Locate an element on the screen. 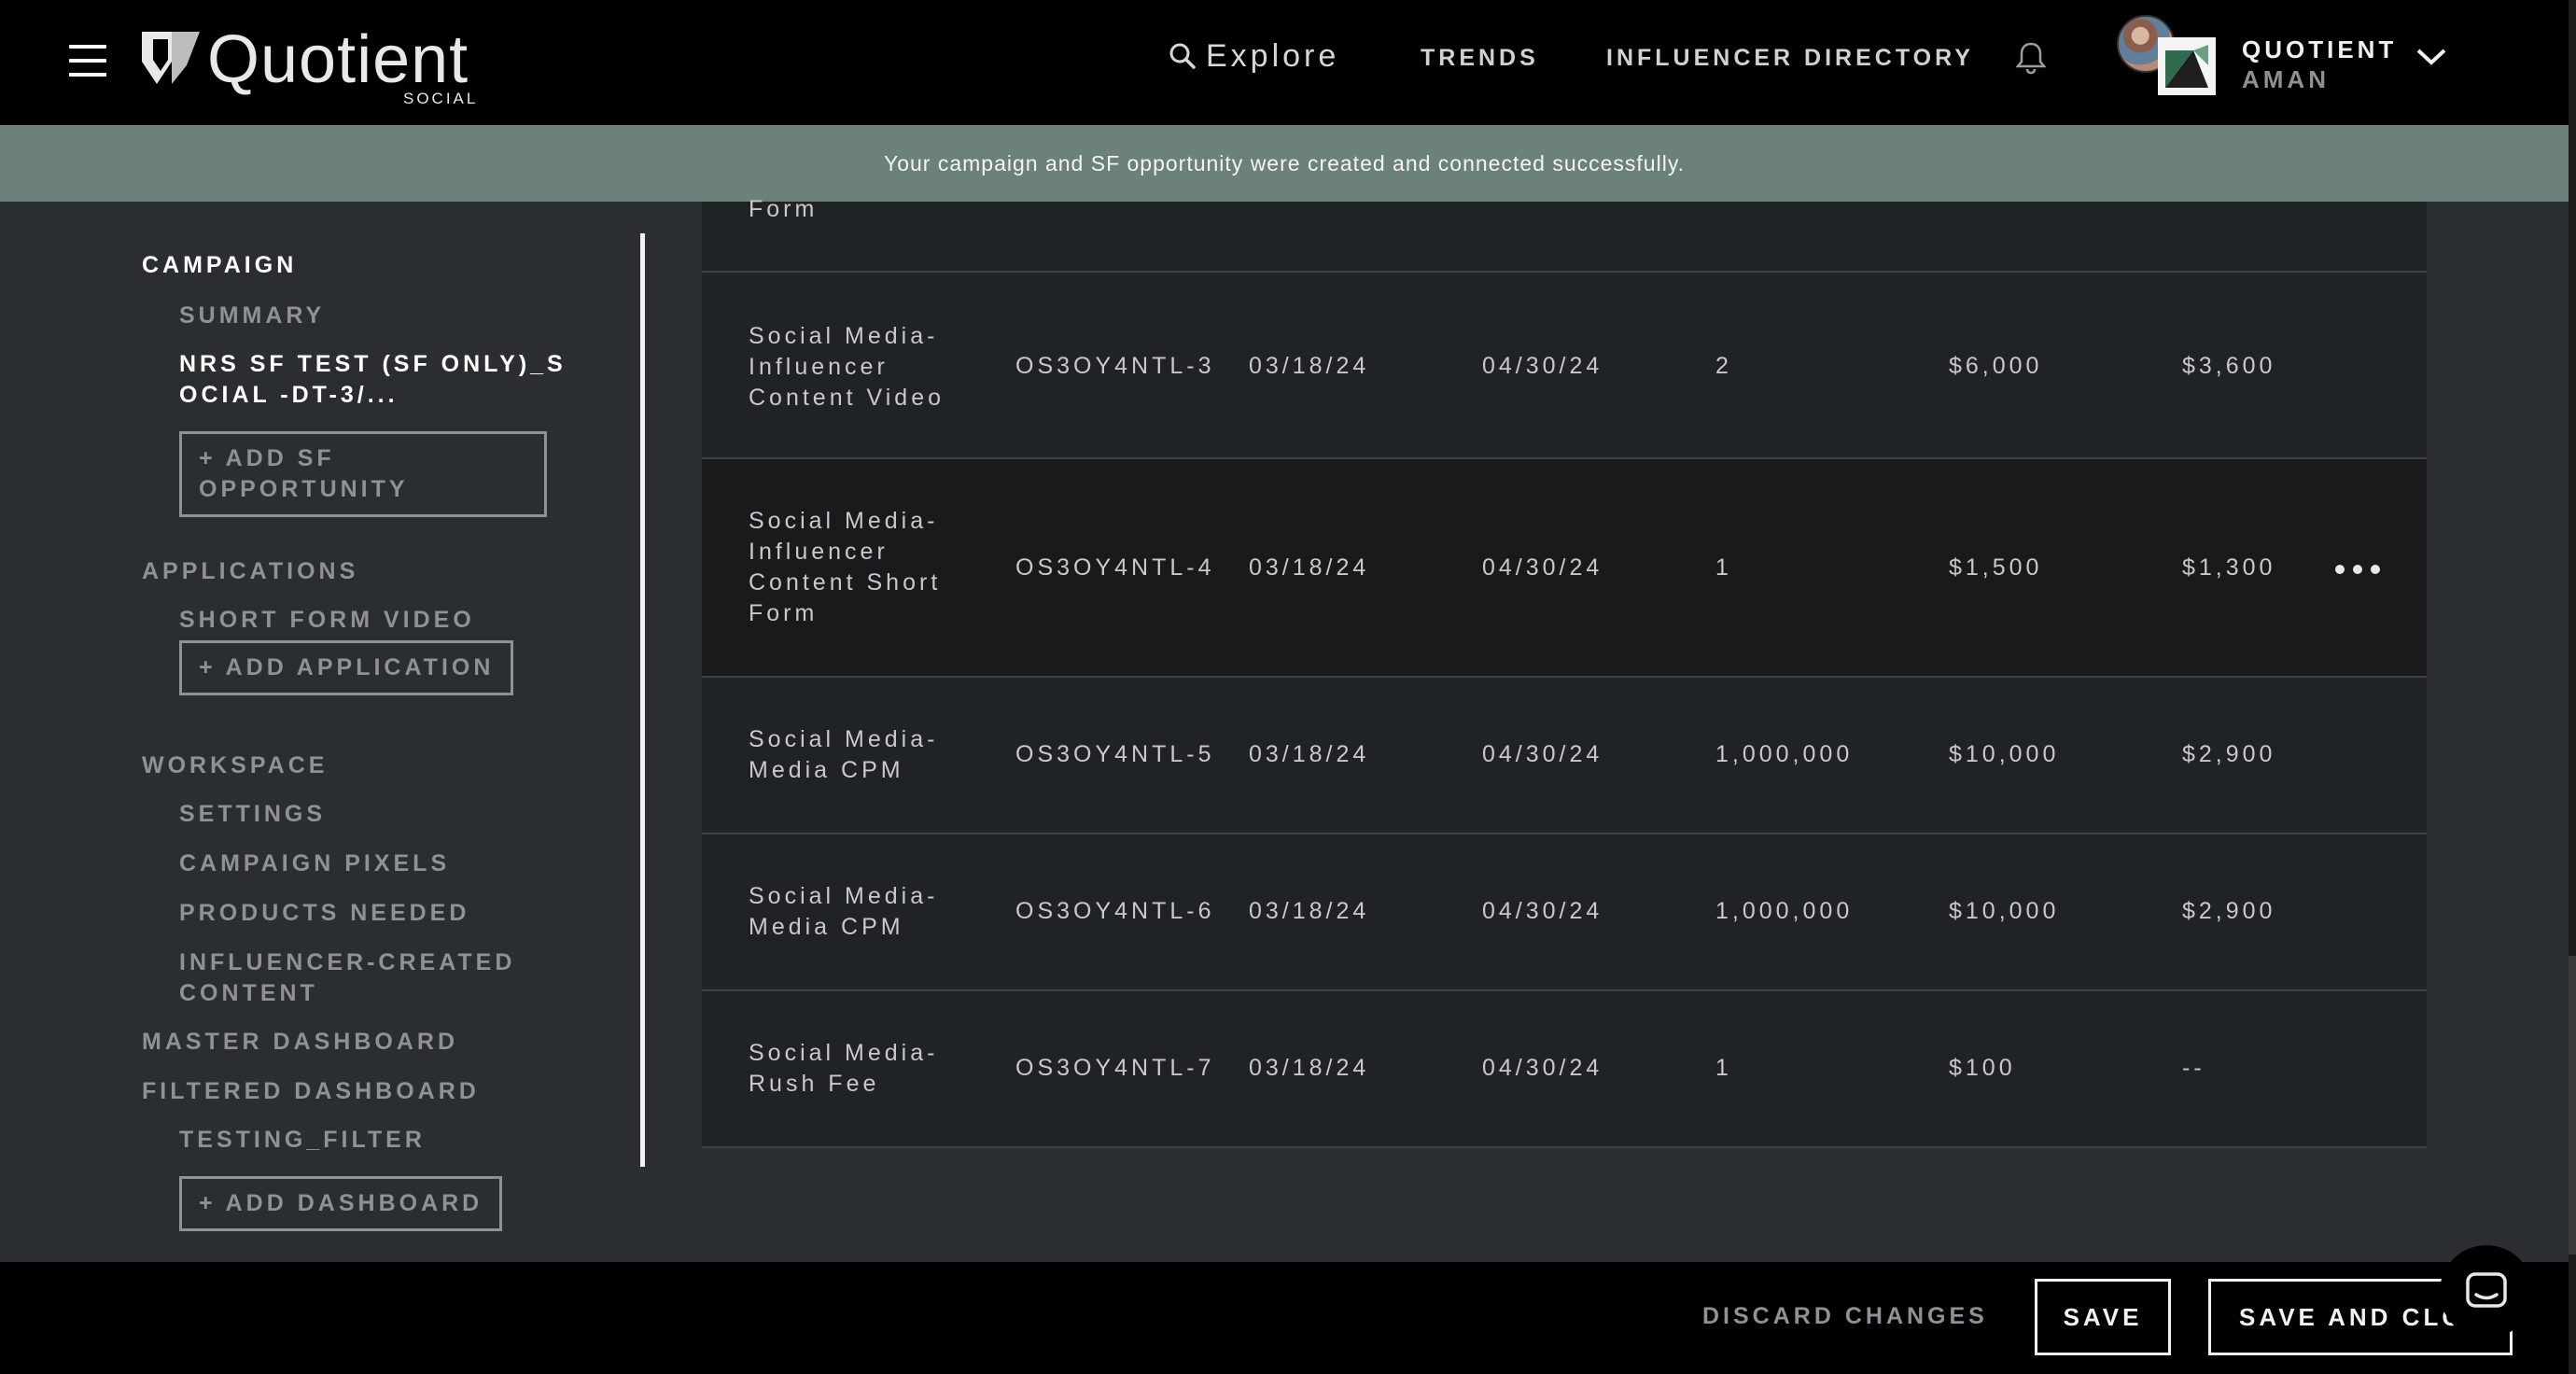  sidebar-item-short-form-video: SHORT FORM VIDEO is located at coordinates (327, 620).